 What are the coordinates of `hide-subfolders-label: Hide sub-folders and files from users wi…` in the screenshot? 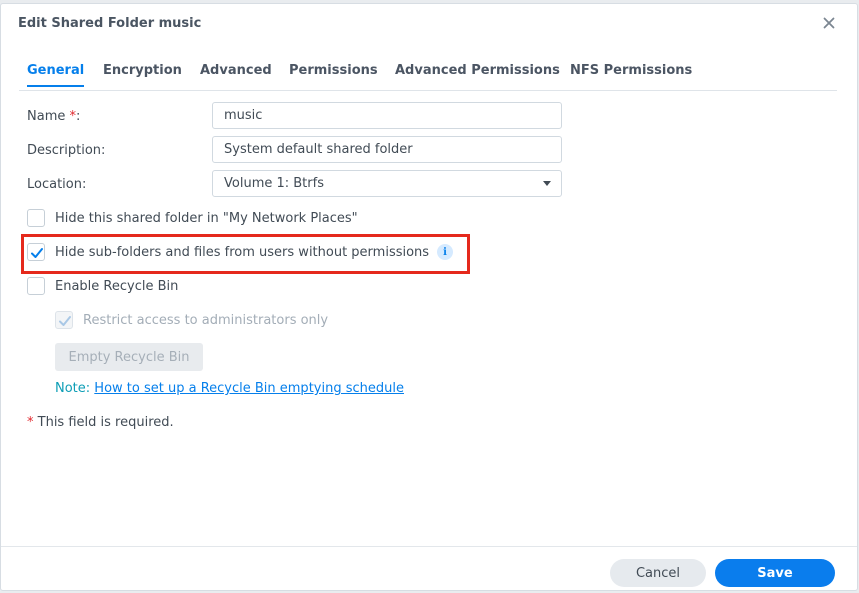 It's located at (242, 252).